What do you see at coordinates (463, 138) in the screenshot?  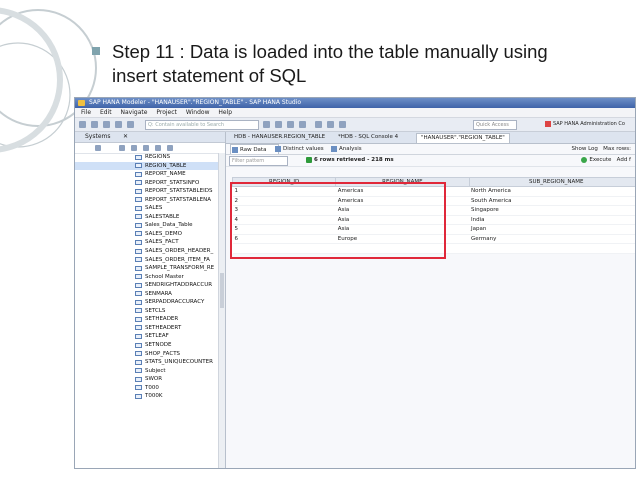 I see `tab-region-table-content: "HANAUSER"."REGION_TABLE"` at bounding box center [463, 138].